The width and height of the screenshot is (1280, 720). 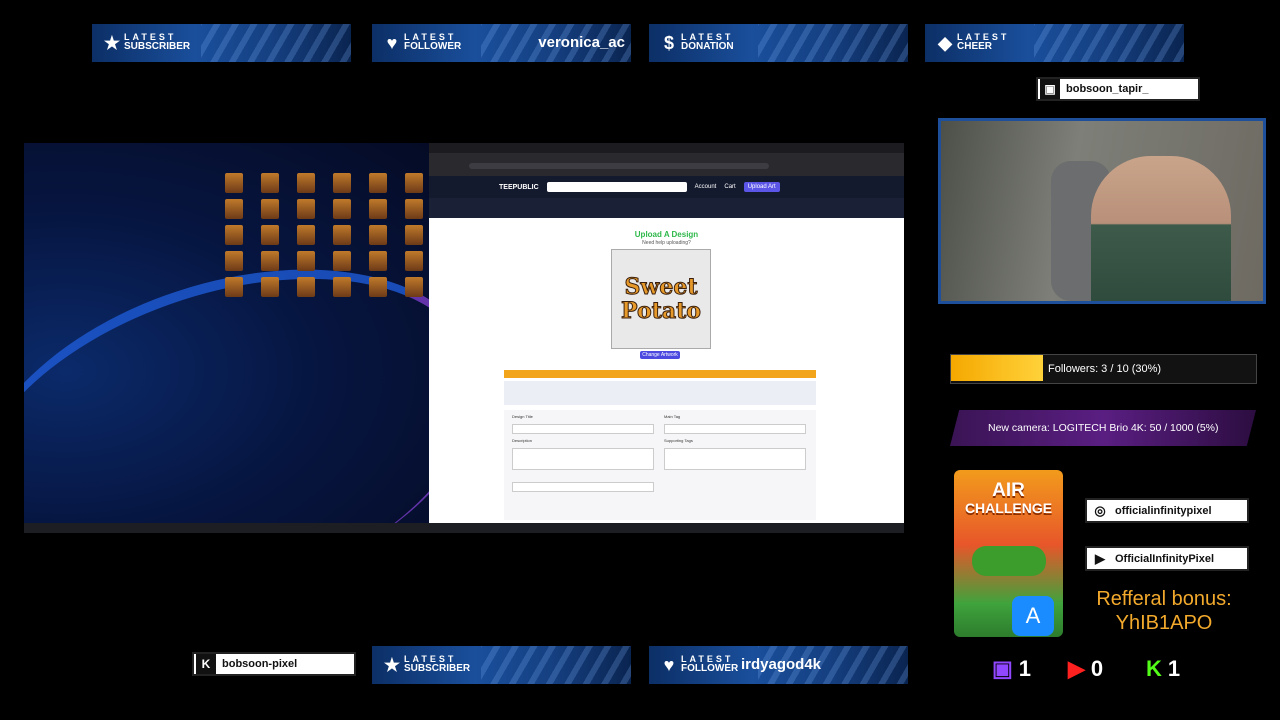 I want to click on supporting-tags-label: Supporting Tags, so click(x=678, y=440).